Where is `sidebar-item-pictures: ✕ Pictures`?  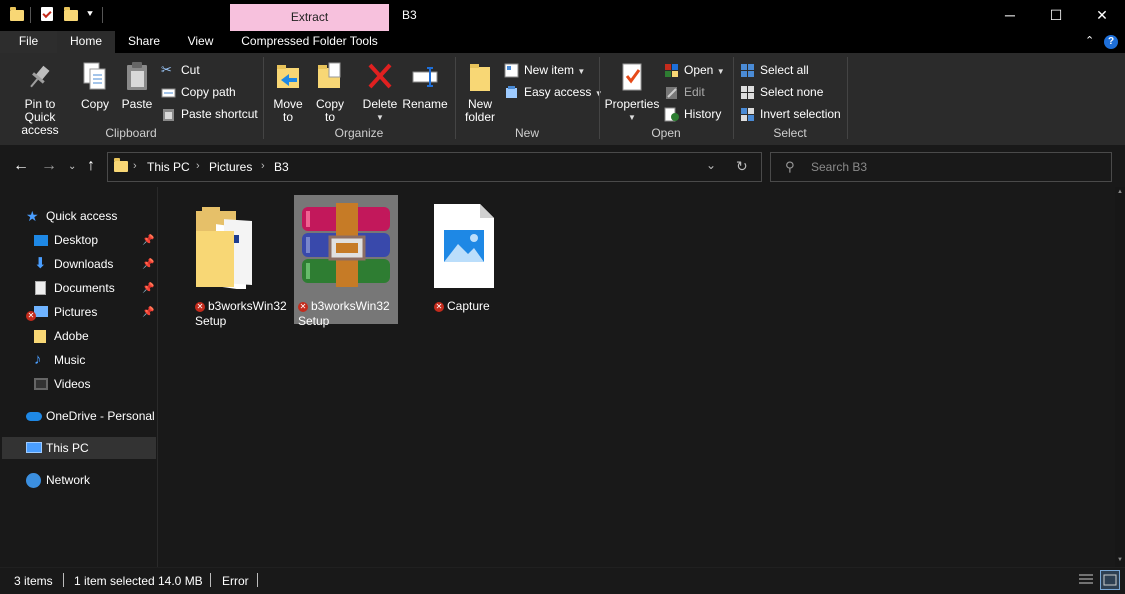
sidebar-item-pictures: ✕ Pictures is located at coordinates (61, 312).